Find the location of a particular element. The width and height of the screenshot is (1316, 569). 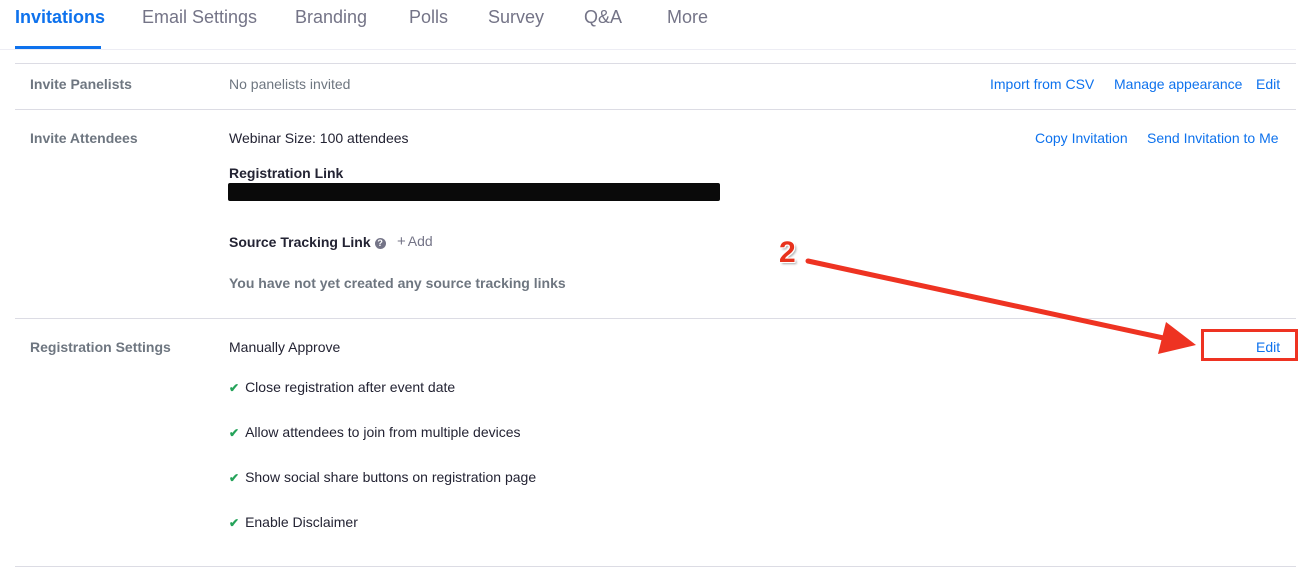

add-label: Add is located at coordinates (420, 241).